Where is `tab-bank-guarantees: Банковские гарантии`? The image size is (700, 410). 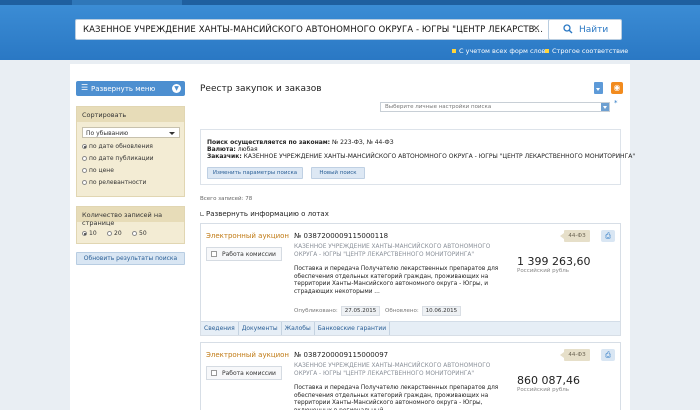
tab-bank-guarantees: Банковские гарантии is located at coordinates (353, 328).